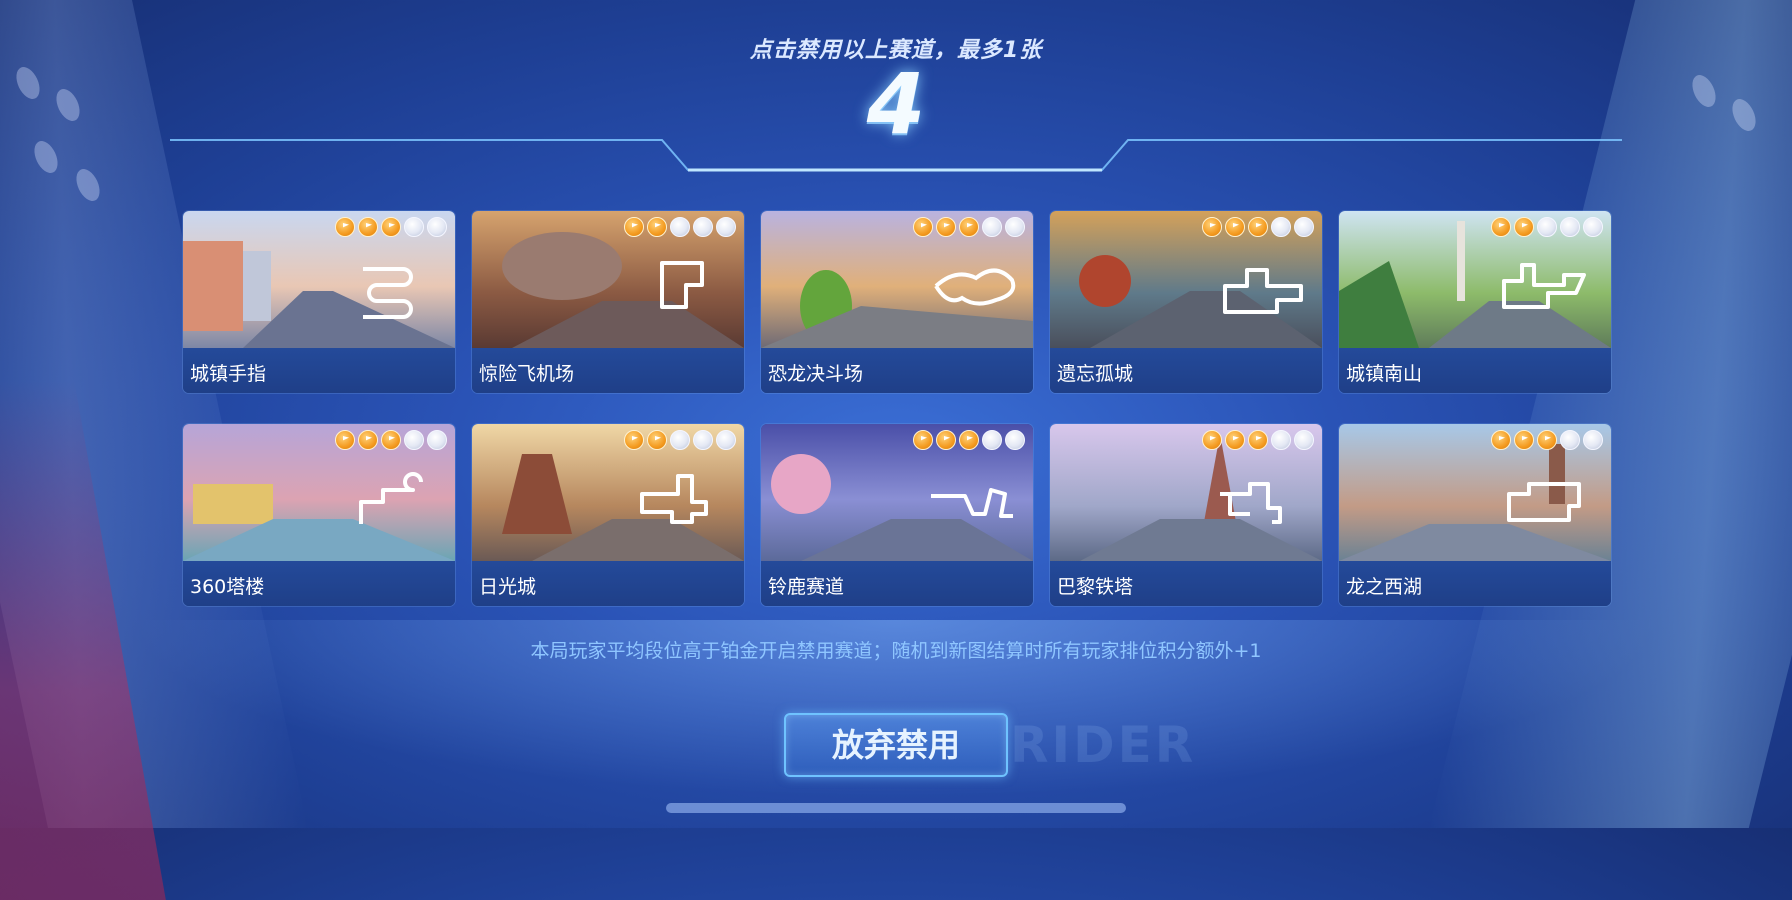  What do you see at coordinates (319, 515) in the screenshot?
I see `track-card: 360塔楼` at bounding box center [319, 515].